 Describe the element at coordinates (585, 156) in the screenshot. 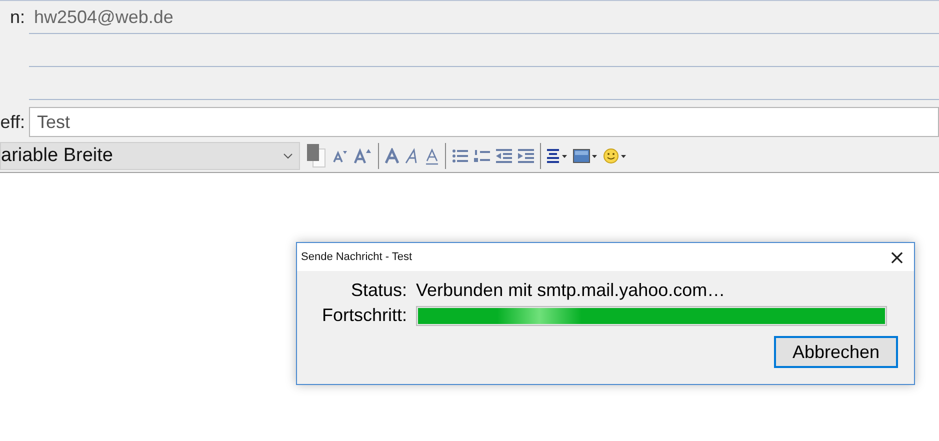

I see `image-icon` at that location.